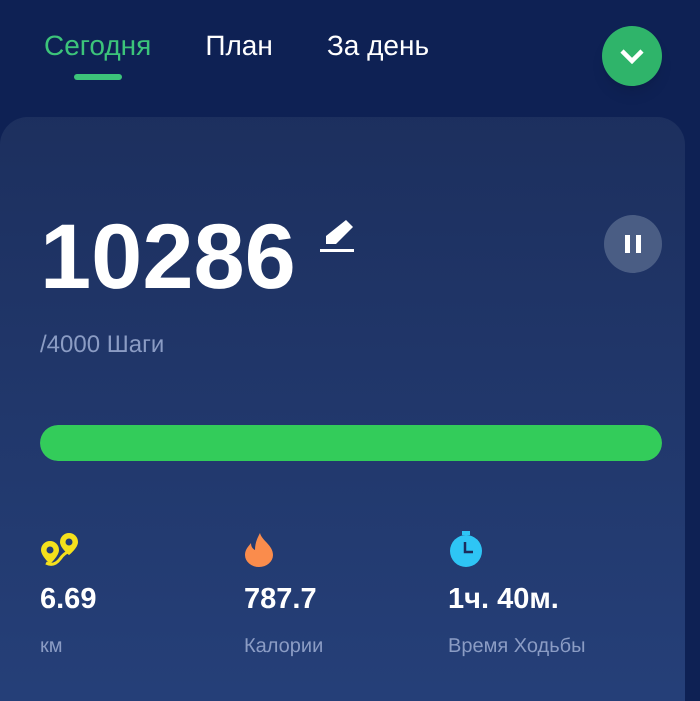 The width and height of the screenshot is (700, 701). Describe the element at coordinates (259, 550) in the screenshot. I see `flame-icon` at that location.